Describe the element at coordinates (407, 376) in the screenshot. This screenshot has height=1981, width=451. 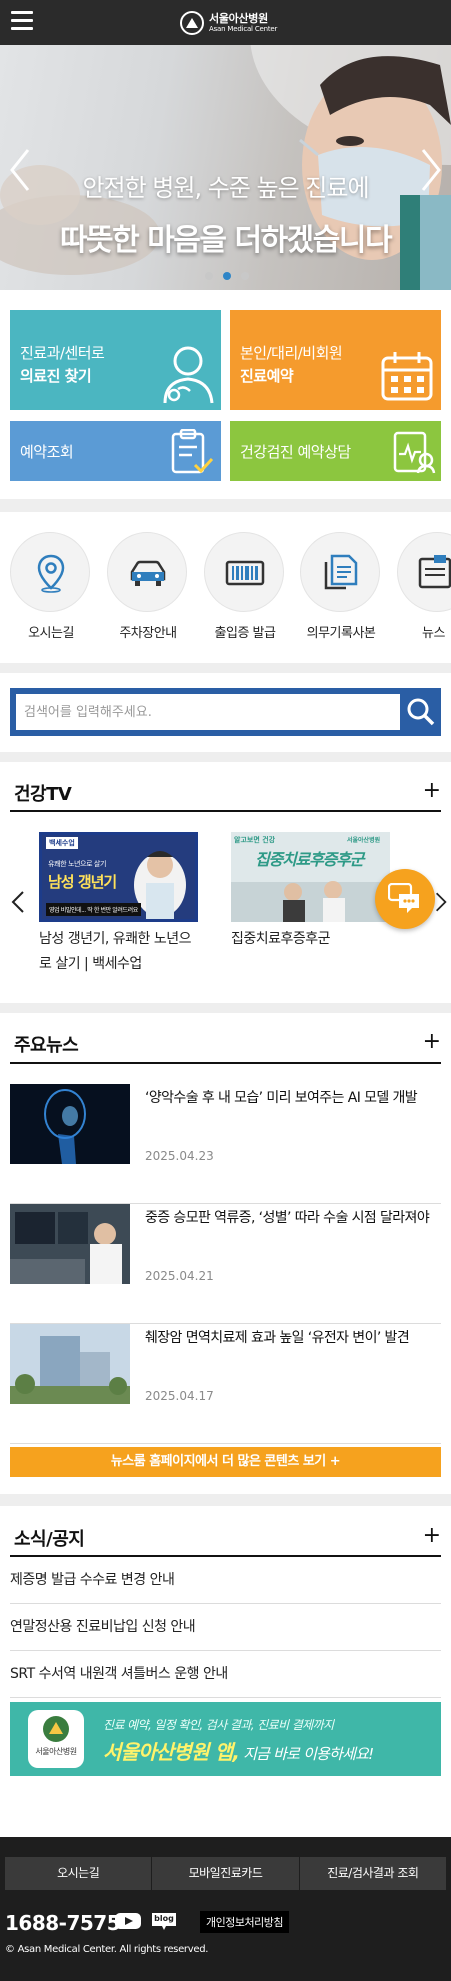
I see `calendar-icon` at that location.